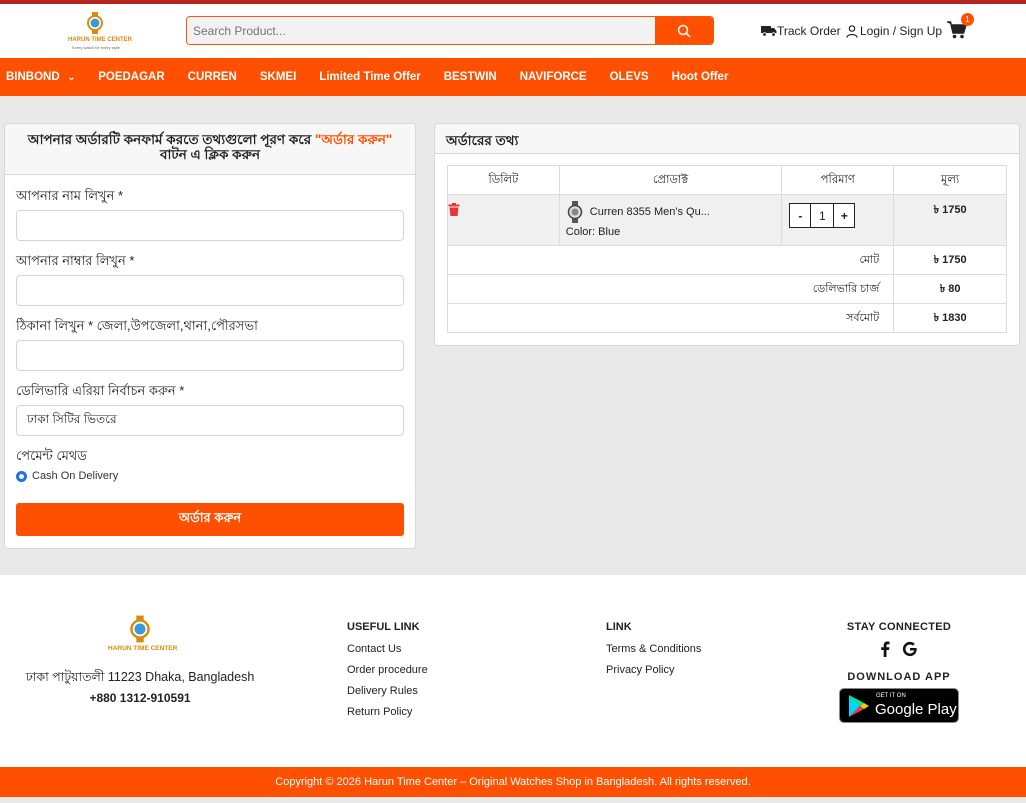 Image resolution: width=1026 pixels, height=803 pixels. Describe the element at coordinates (278, 77) in the screenshot. I see `nav-item-skmei: SKMEI` at that location.